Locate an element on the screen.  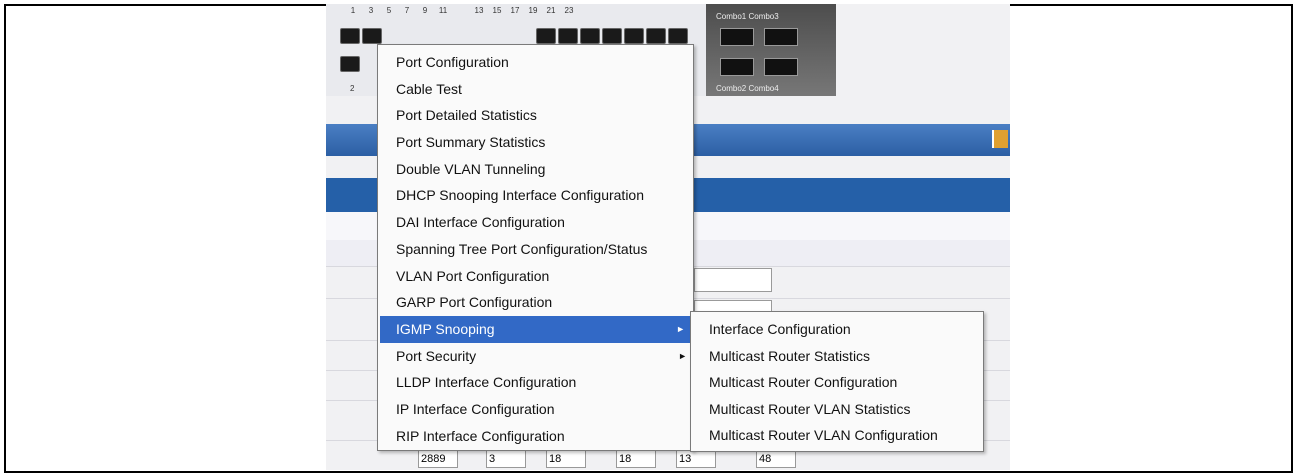
port-number: 7 is located at coordinates (407, 10).